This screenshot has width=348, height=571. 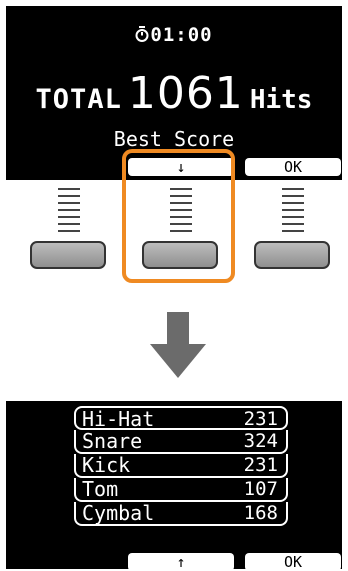 I want to click on drum-hits: 107, so click(x=260, y=489).